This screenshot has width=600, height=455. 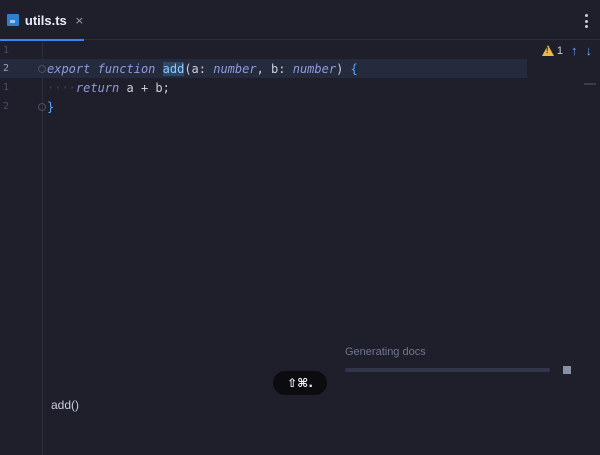 What do you see at coordinates (13, 20) in the screenshot?
I see `typescript-file-icon` at bounding box center [13, 20].